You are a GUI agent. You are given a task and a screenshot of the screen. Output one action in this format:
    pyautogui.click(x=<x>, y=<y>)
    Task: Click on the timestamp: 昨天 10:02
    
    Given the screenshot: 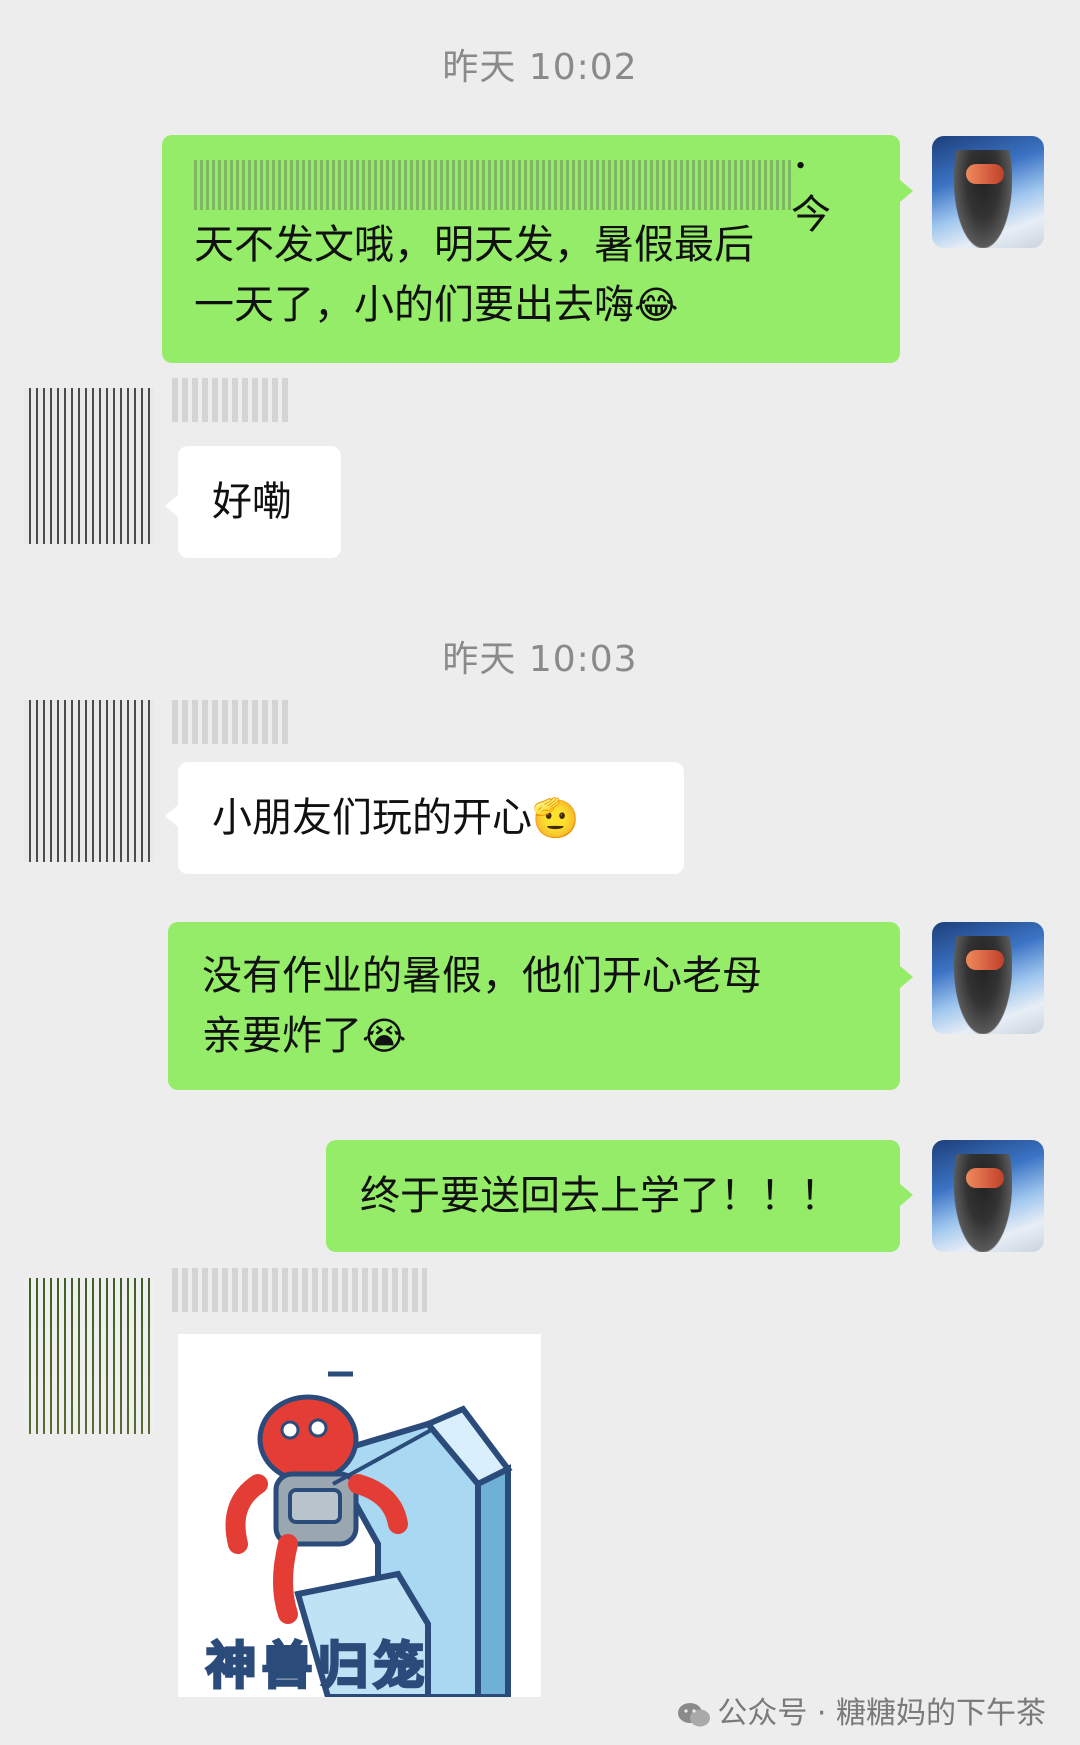 What is the action you would take?
    pyautogui.click(x=540, y=67)
    